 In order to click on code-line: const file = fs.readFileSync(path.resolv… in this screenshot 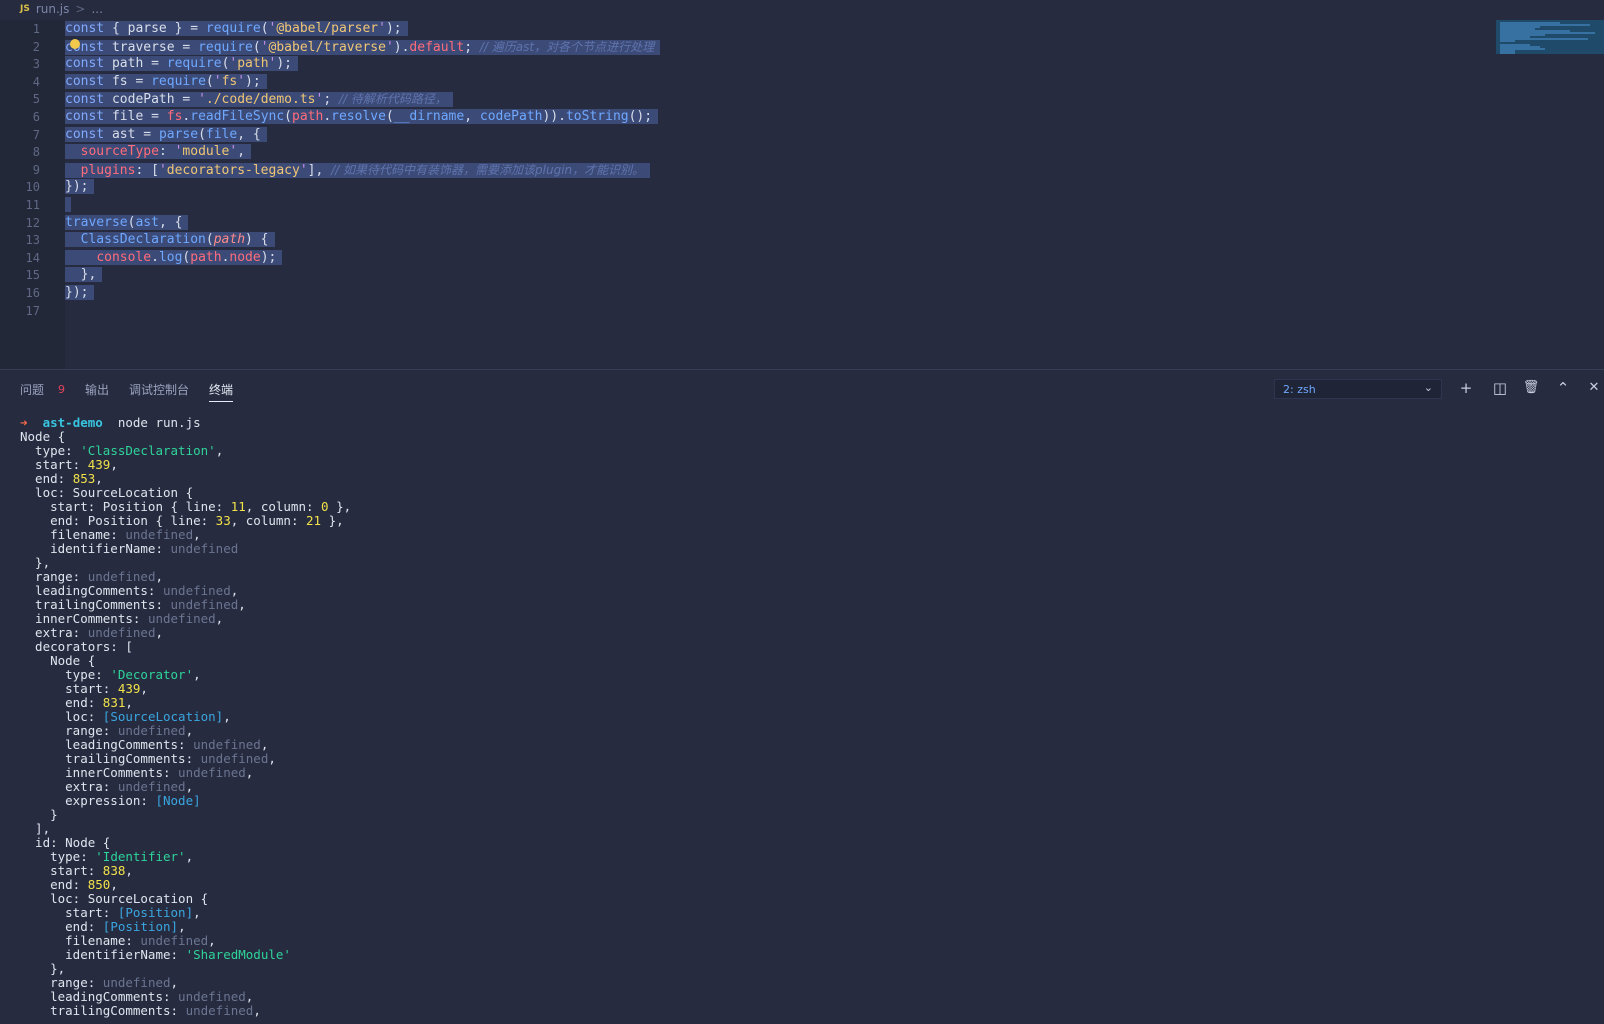, I will do `click(362, 117)`.